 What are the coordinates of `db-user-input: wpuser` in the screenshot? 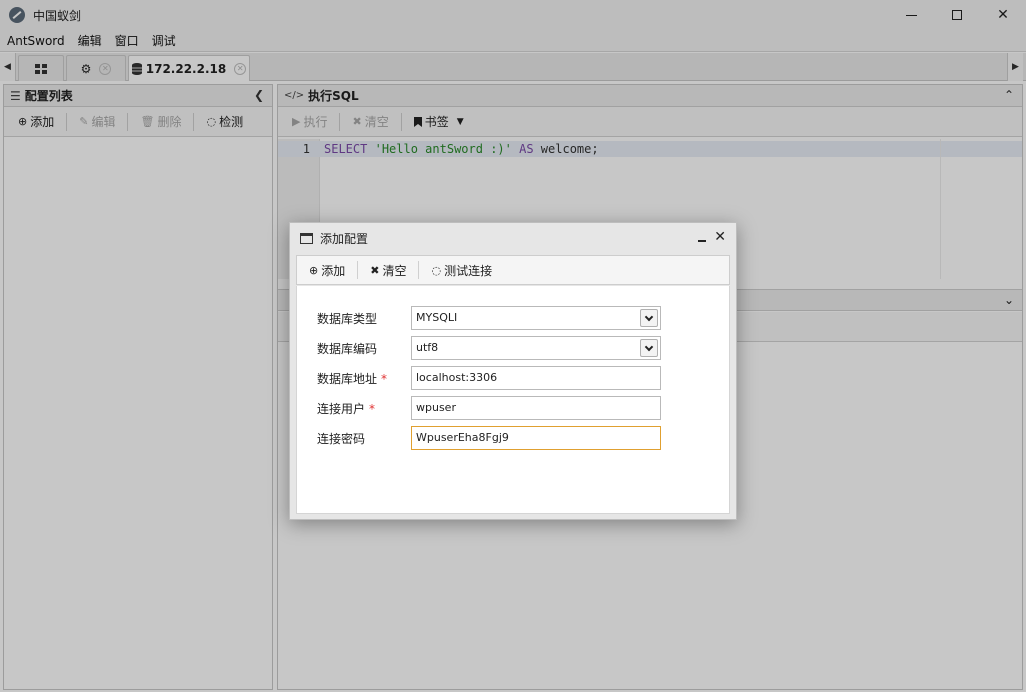 It's located at (536, 408).